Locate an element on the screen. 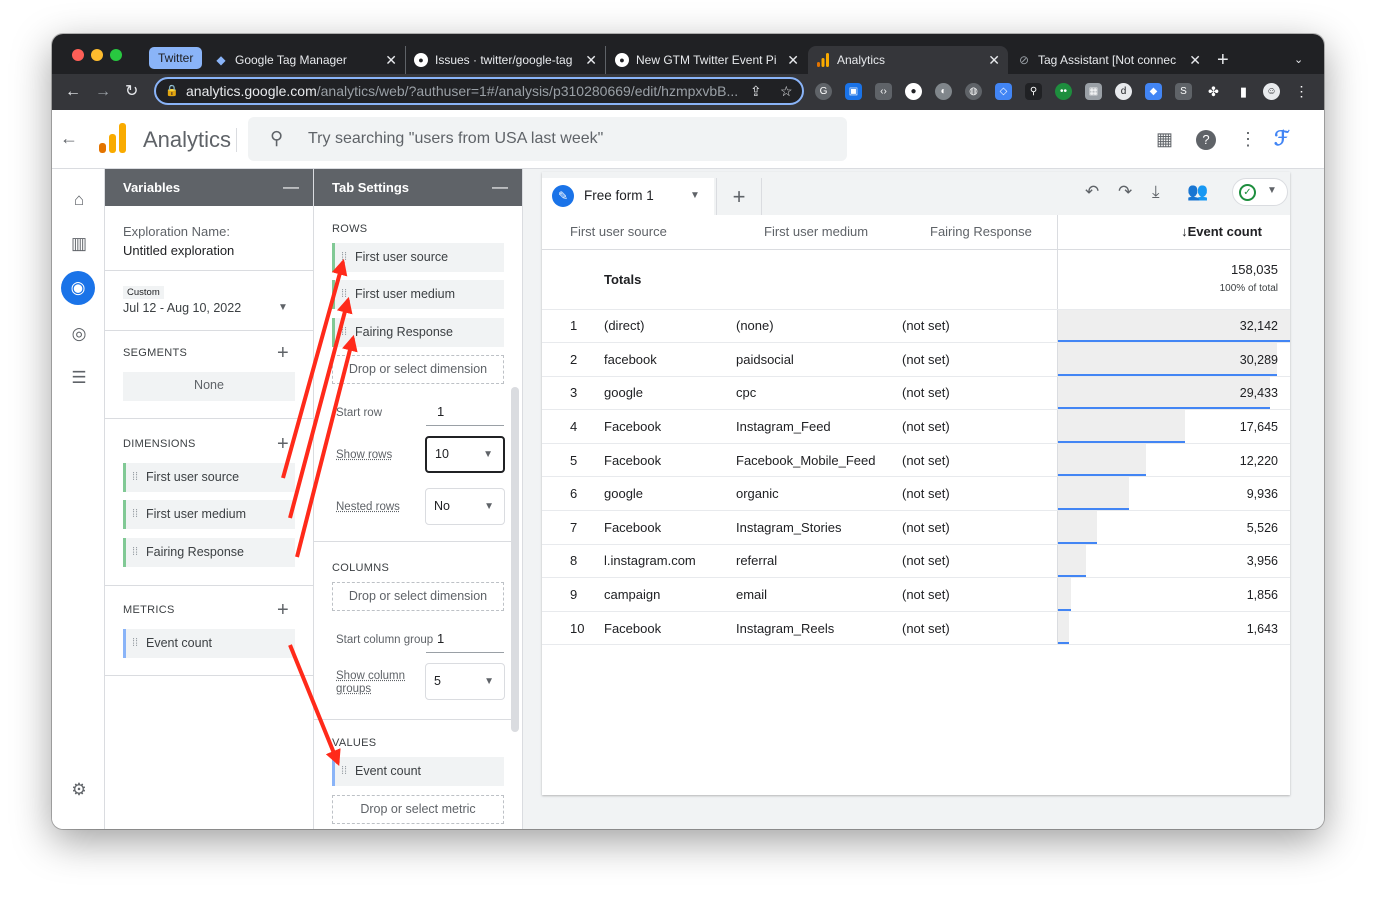 The width and height of the screenshot is (1376, 898). table-row: 10 Facebook Instagram_Reels (not set) 1,643 is located at coordinates (916, 628).